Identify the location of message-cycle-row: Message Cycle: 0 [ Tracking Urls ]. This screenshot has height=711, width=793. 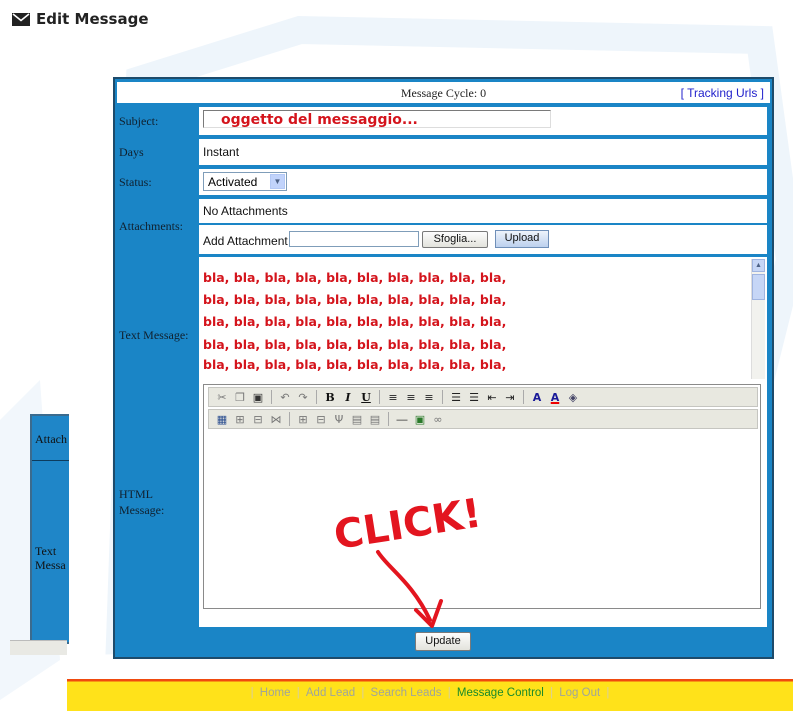
(443, 91).